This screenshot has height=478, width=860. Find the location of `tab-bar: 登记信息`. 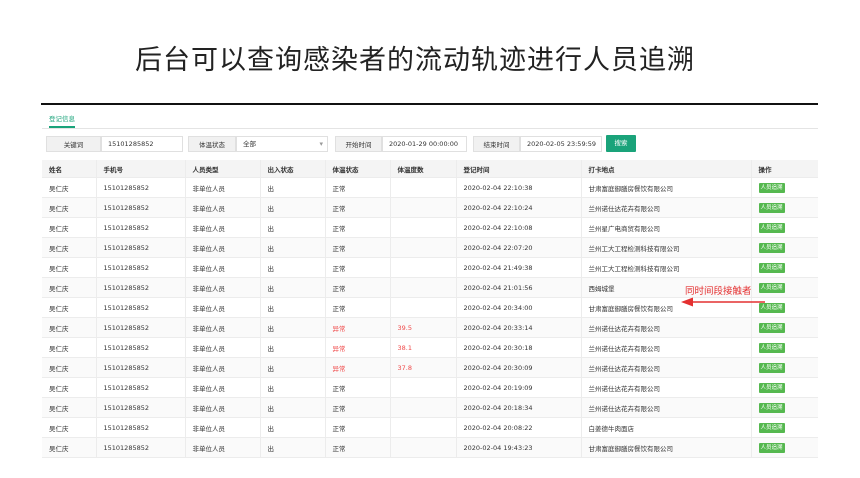

tab-bar: 登记信息 is located at coordinates (430, 119).